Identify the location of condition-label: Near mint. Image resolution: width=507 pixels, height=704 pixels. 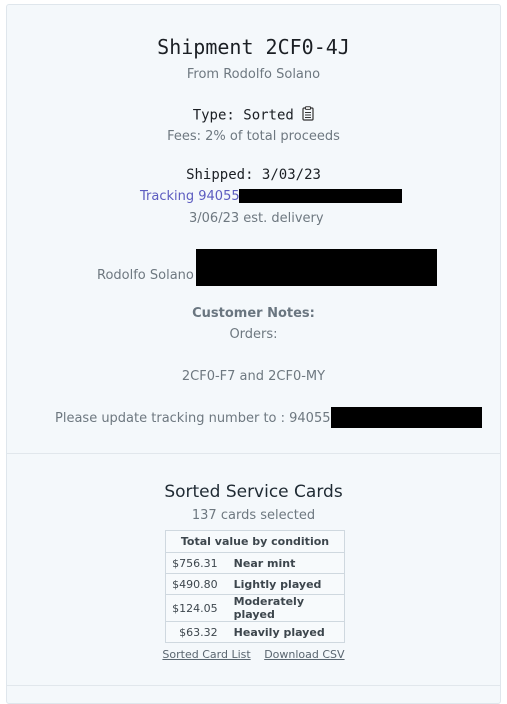
(285, 563).